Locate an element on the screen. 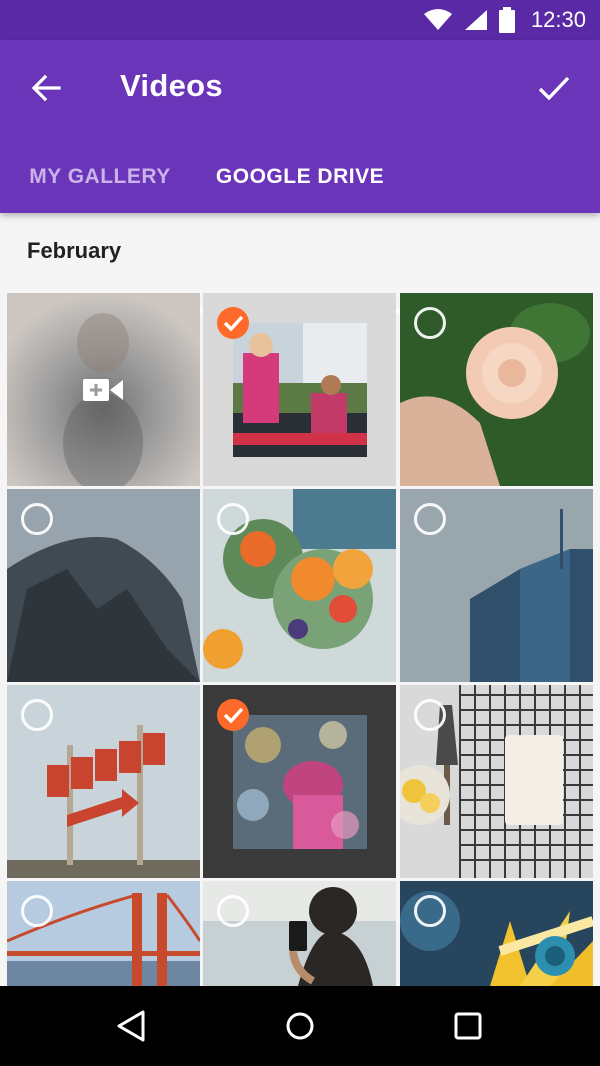 The image size is (600, 1066). arrow-back-icon is located at coordinates (46, 88).